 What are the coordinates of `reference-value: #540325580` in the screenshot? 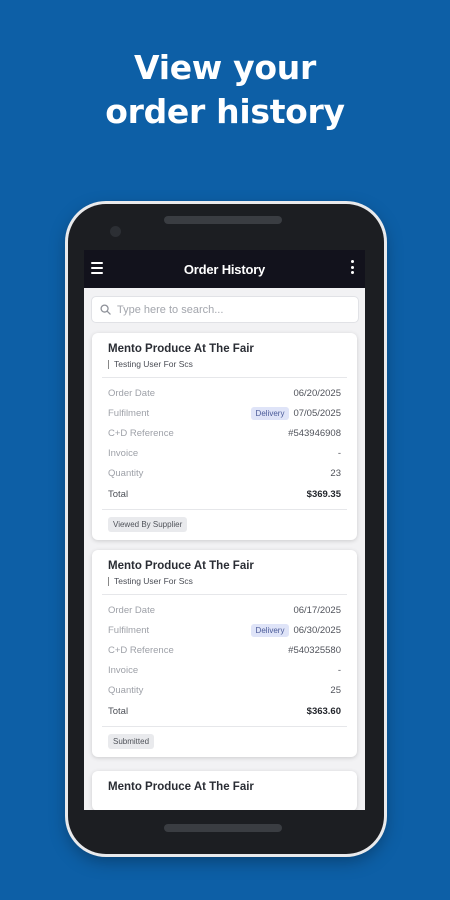 It's located at (314, 651).